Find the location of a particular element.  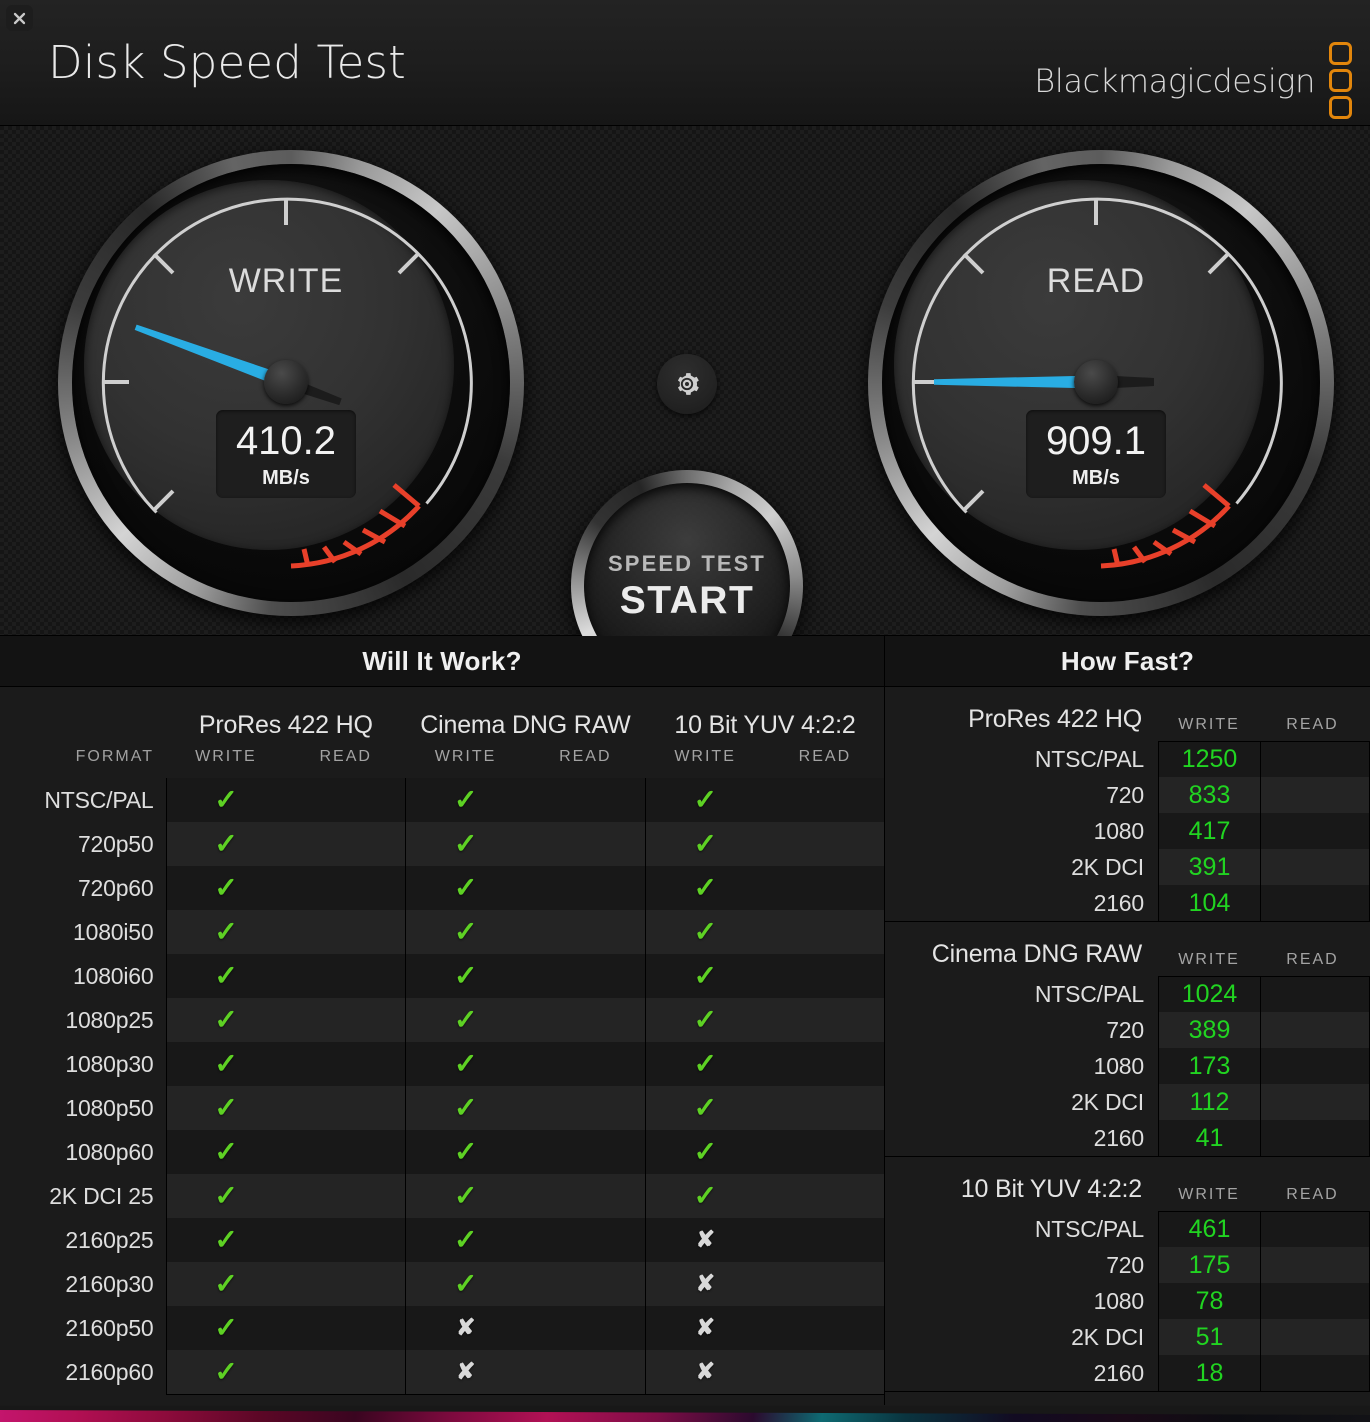

how-fast-write-header: WRITE is located at coordinates (1209, 724).